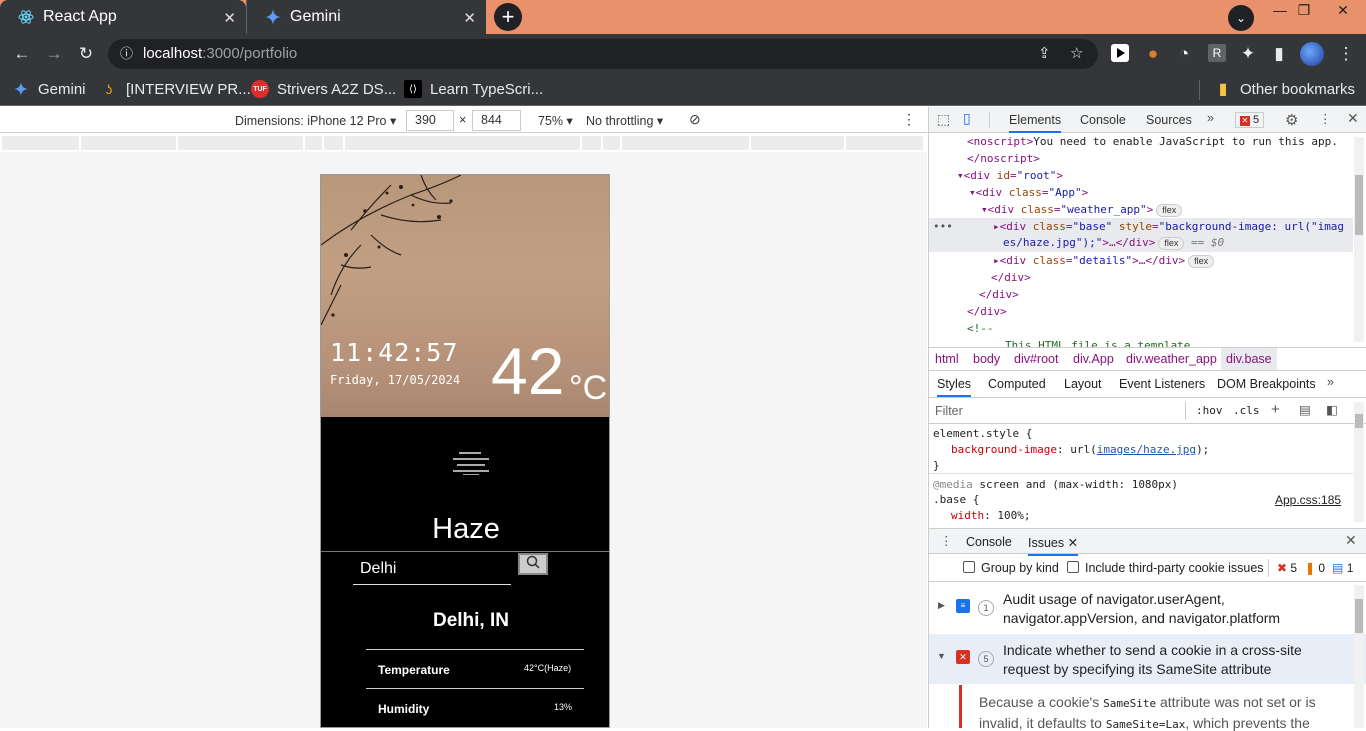 The width and height of the screenshot is (1366, 731). Describe the element at coordinates (366, 17) in the screenshot. I see `tab-gemini: Gemini ✕` at that location.